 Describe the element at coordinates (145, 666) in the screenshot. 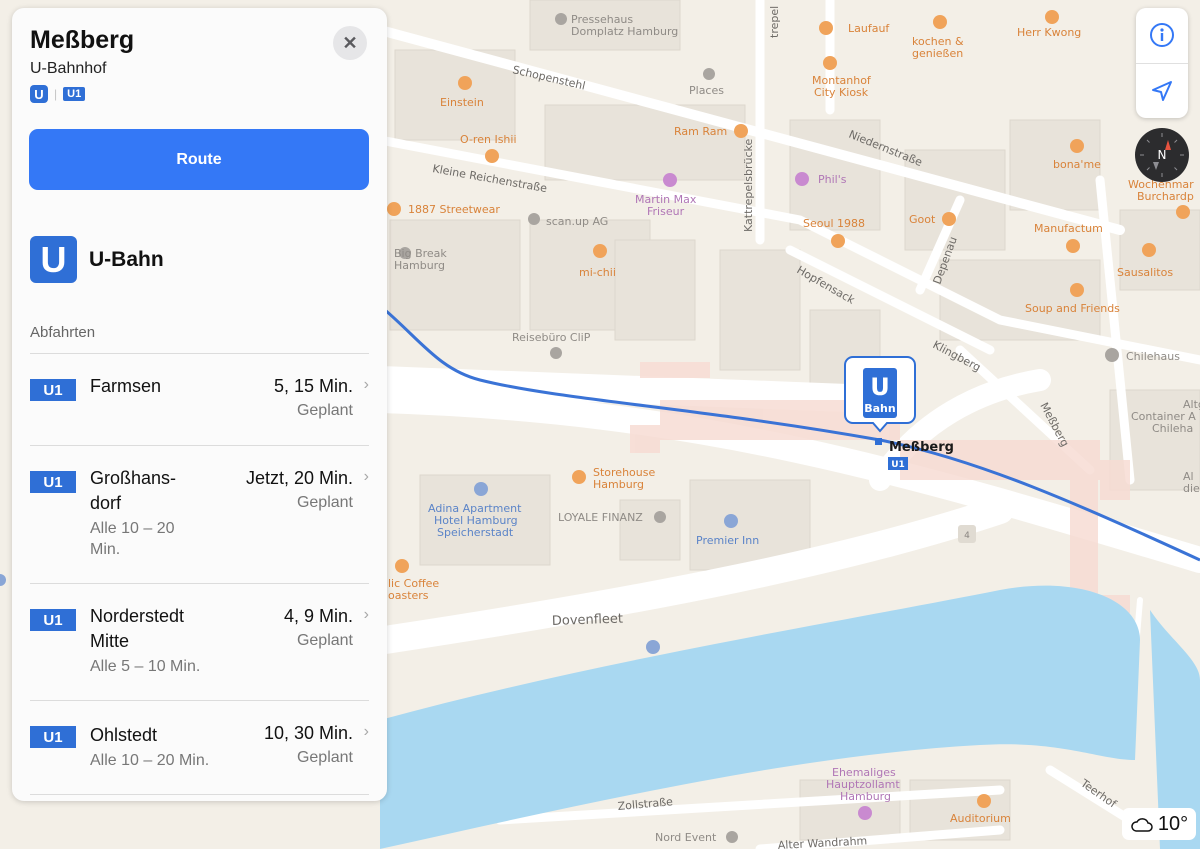

I see `frequency: Alle 5 – 10 Min.` at that location.